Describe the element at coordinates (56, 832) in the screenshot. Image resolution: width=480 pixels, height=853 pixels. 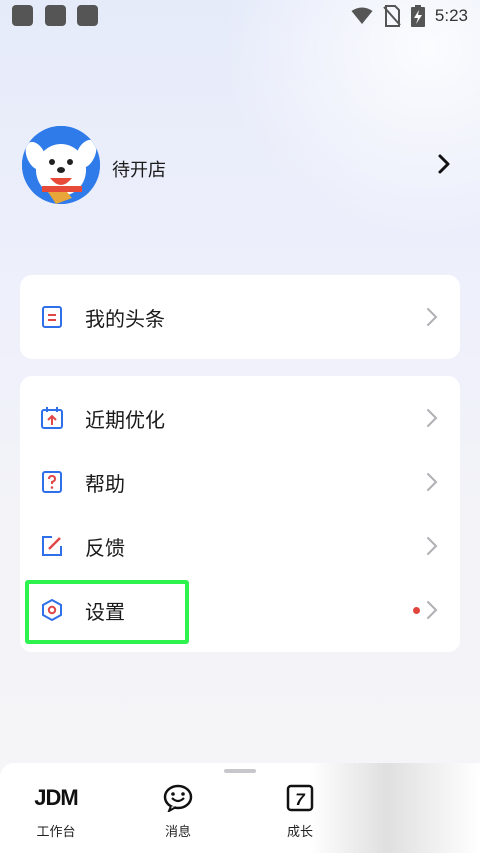
I see `tab-label: 工作台` at that location.